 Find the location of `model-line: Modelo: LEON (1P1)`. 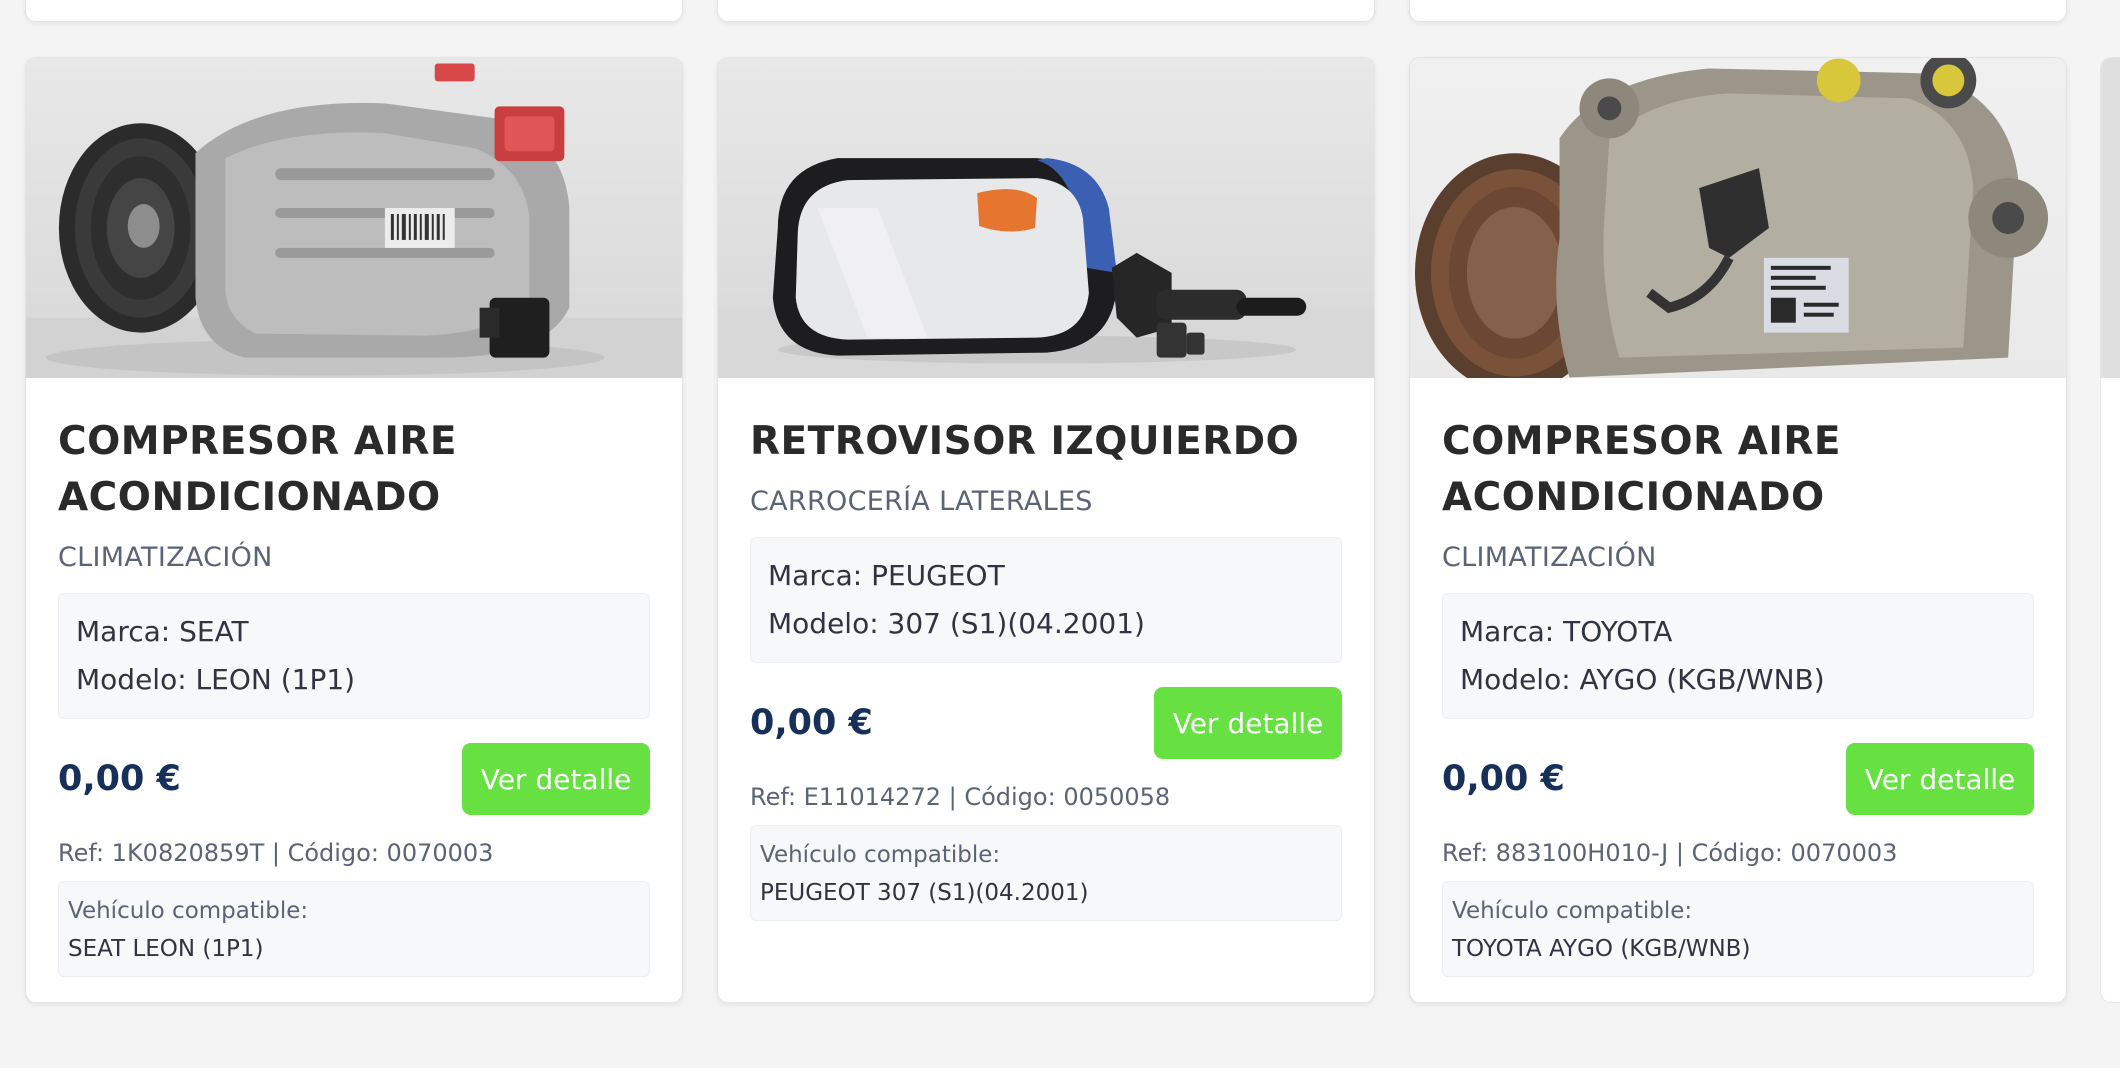

model-line: Modelo: LEON (1P1) is located at coordinates (216, 679).